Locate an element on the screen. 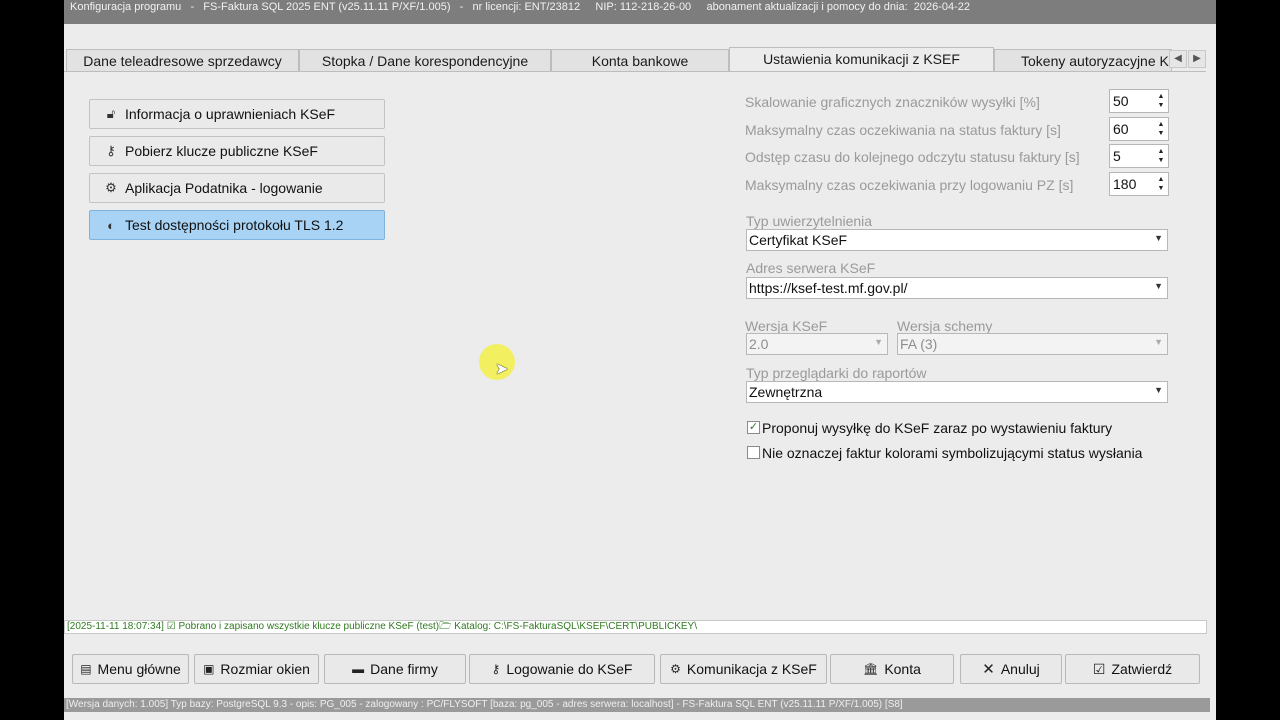  browser-type-value: Zewnętrzna is located at coordinates (786, 392).